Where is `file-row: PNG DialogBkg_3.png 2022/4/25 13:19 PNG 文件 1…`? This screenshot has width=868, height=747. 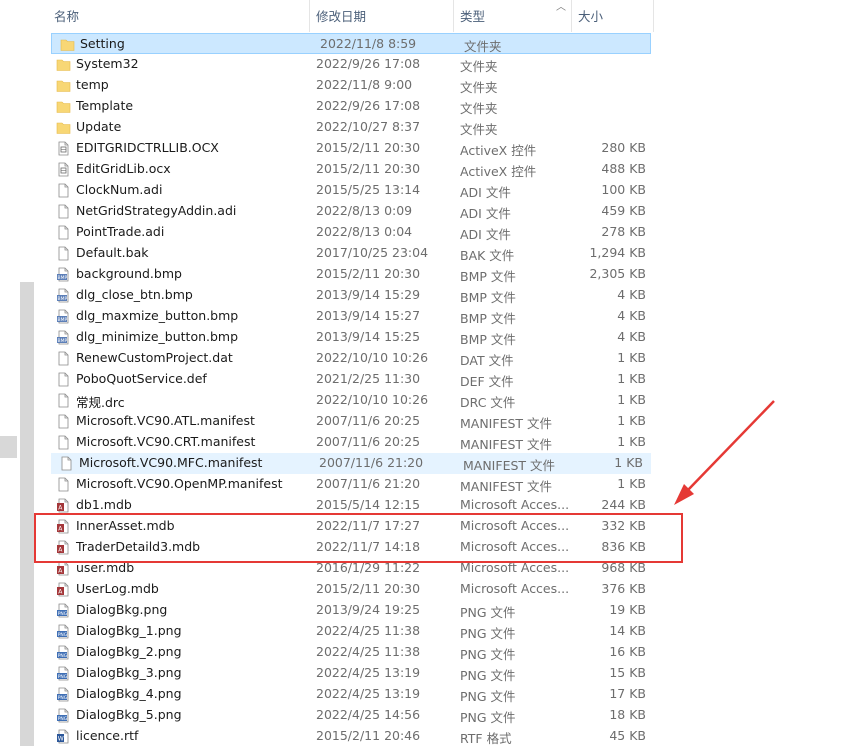
file-row: PNG DialogBkg_3.png 2022/4/25 13:19 PNG 文件 1… is located at coordinates (351, 673).